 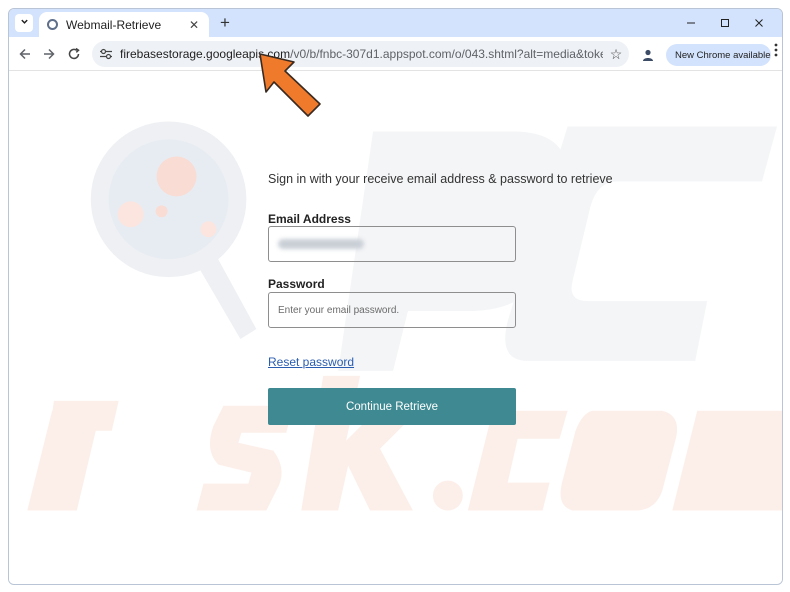 I want to click on minimize-icon, so click(x=691, y=23).